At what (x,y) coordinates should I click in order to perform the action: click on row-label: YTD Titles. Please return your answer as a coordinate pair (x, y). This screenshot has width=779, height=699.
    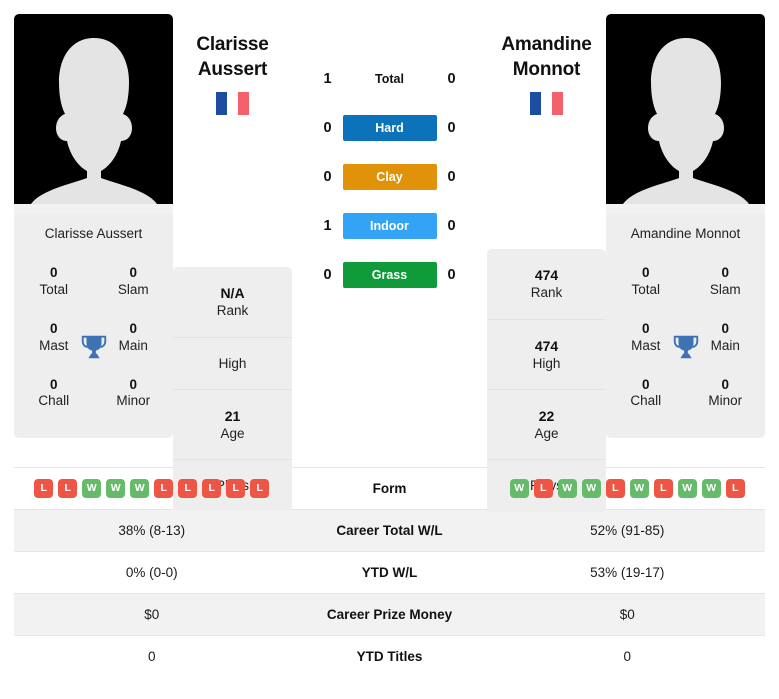
    Looking at the image, I should click on (389, 656).